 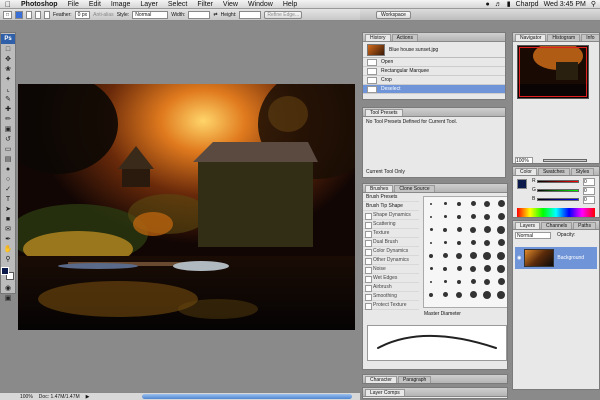 What do you see at coordinates (385, 392) in the screenshot?
I see `tab-layer-comps: Layer Comps` at bounding box center [385, 392].